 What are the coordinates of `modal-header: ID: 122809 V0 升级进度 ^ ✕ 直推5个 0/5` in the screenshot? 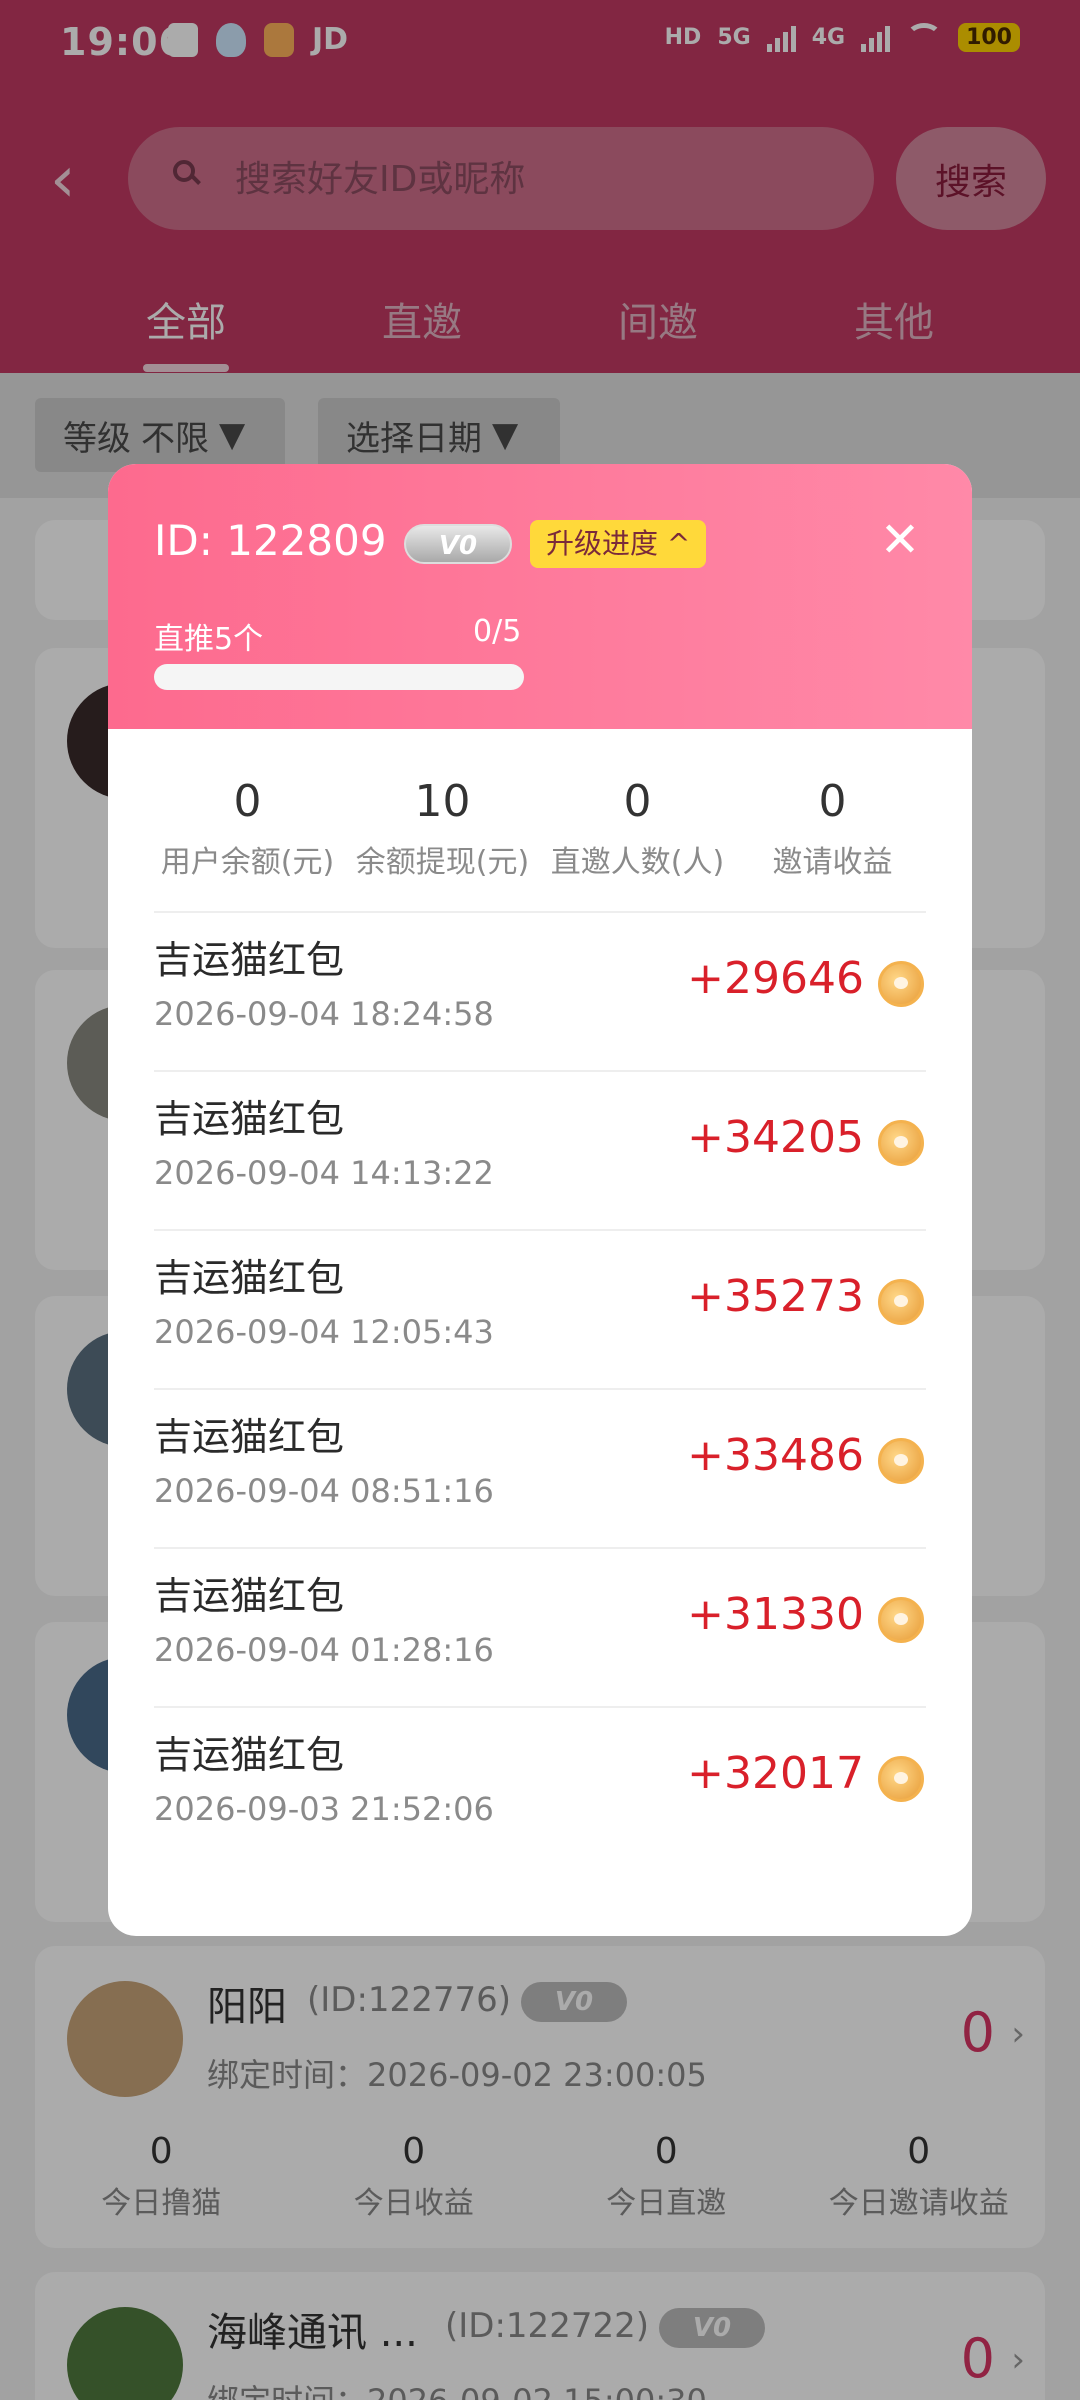 It's located at (540, 596).